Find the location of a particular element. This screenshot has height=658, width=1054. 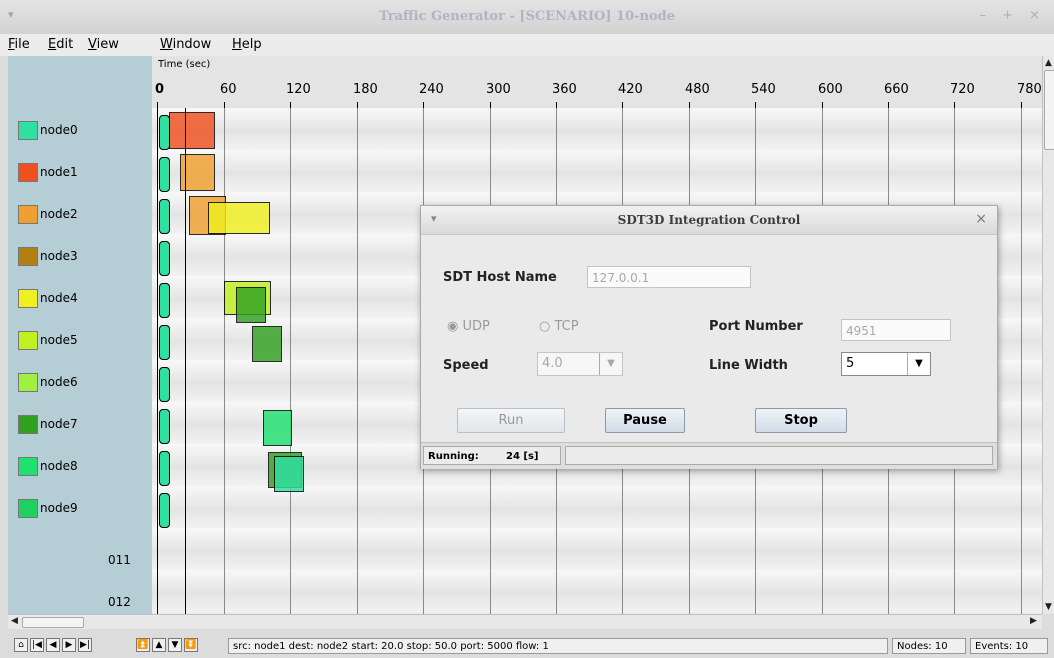

node-label: node4 is located at coordinates (58, 298).